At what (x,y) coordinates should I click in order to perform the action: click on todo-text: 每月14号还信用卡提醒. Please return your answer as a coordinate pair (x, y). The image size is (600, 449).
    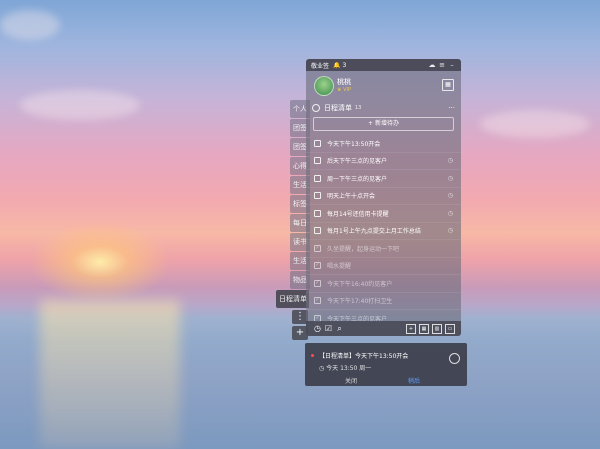
    Looking at the image, I should click on (358, 214).